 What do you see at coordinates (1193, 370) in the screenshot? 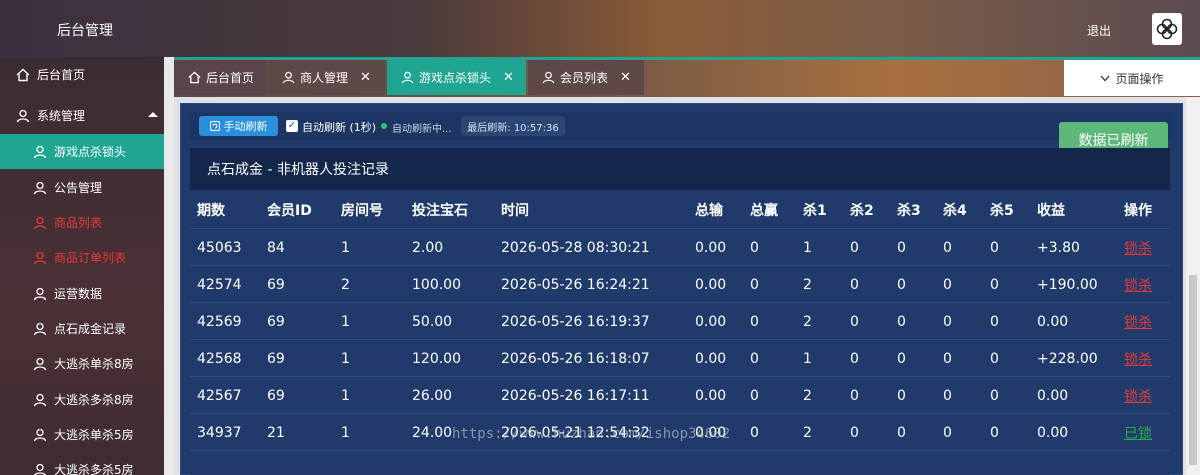
I see `scrollbar-thumb` at bounding box center [1193, 370].